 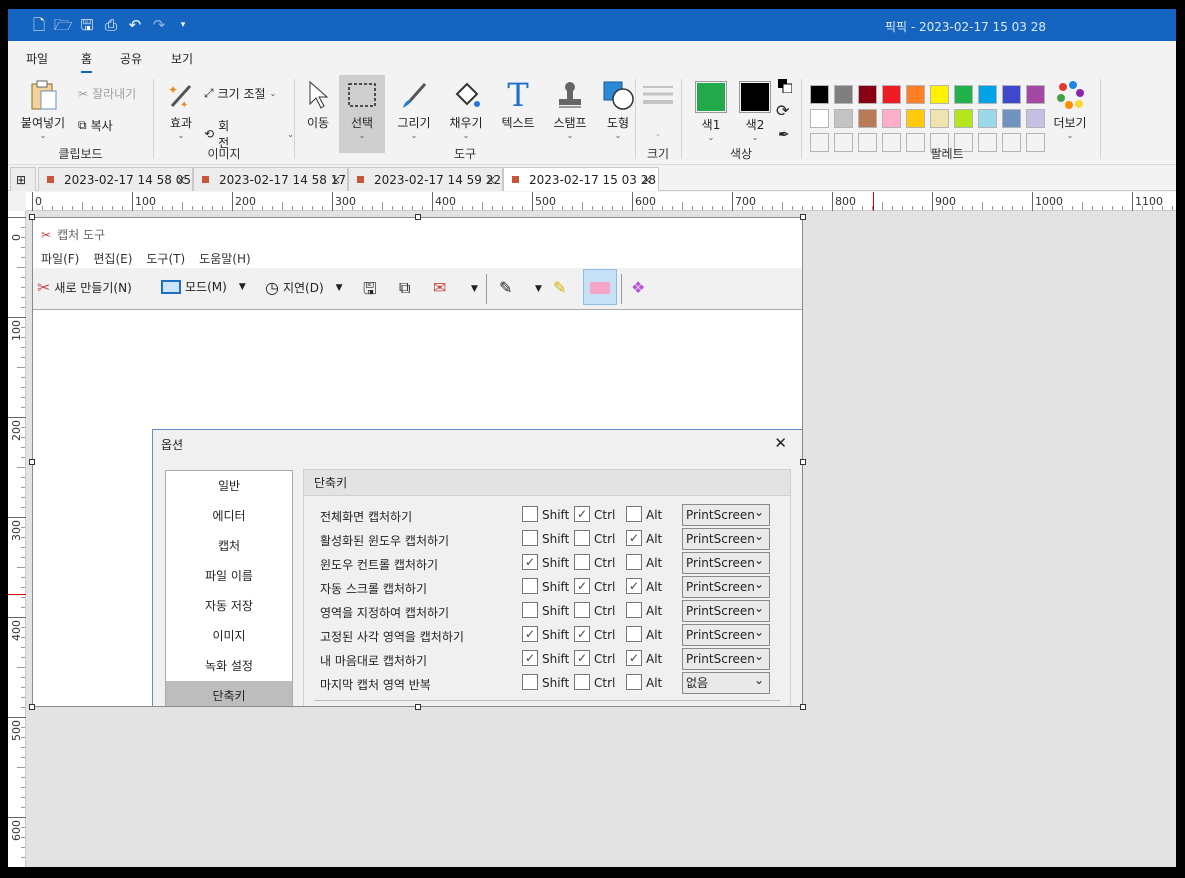 What do you see at coordinates (23, 179) in the screenshot?
I see `tab-overview-button: ⊞` at bounding box center [23, 179].